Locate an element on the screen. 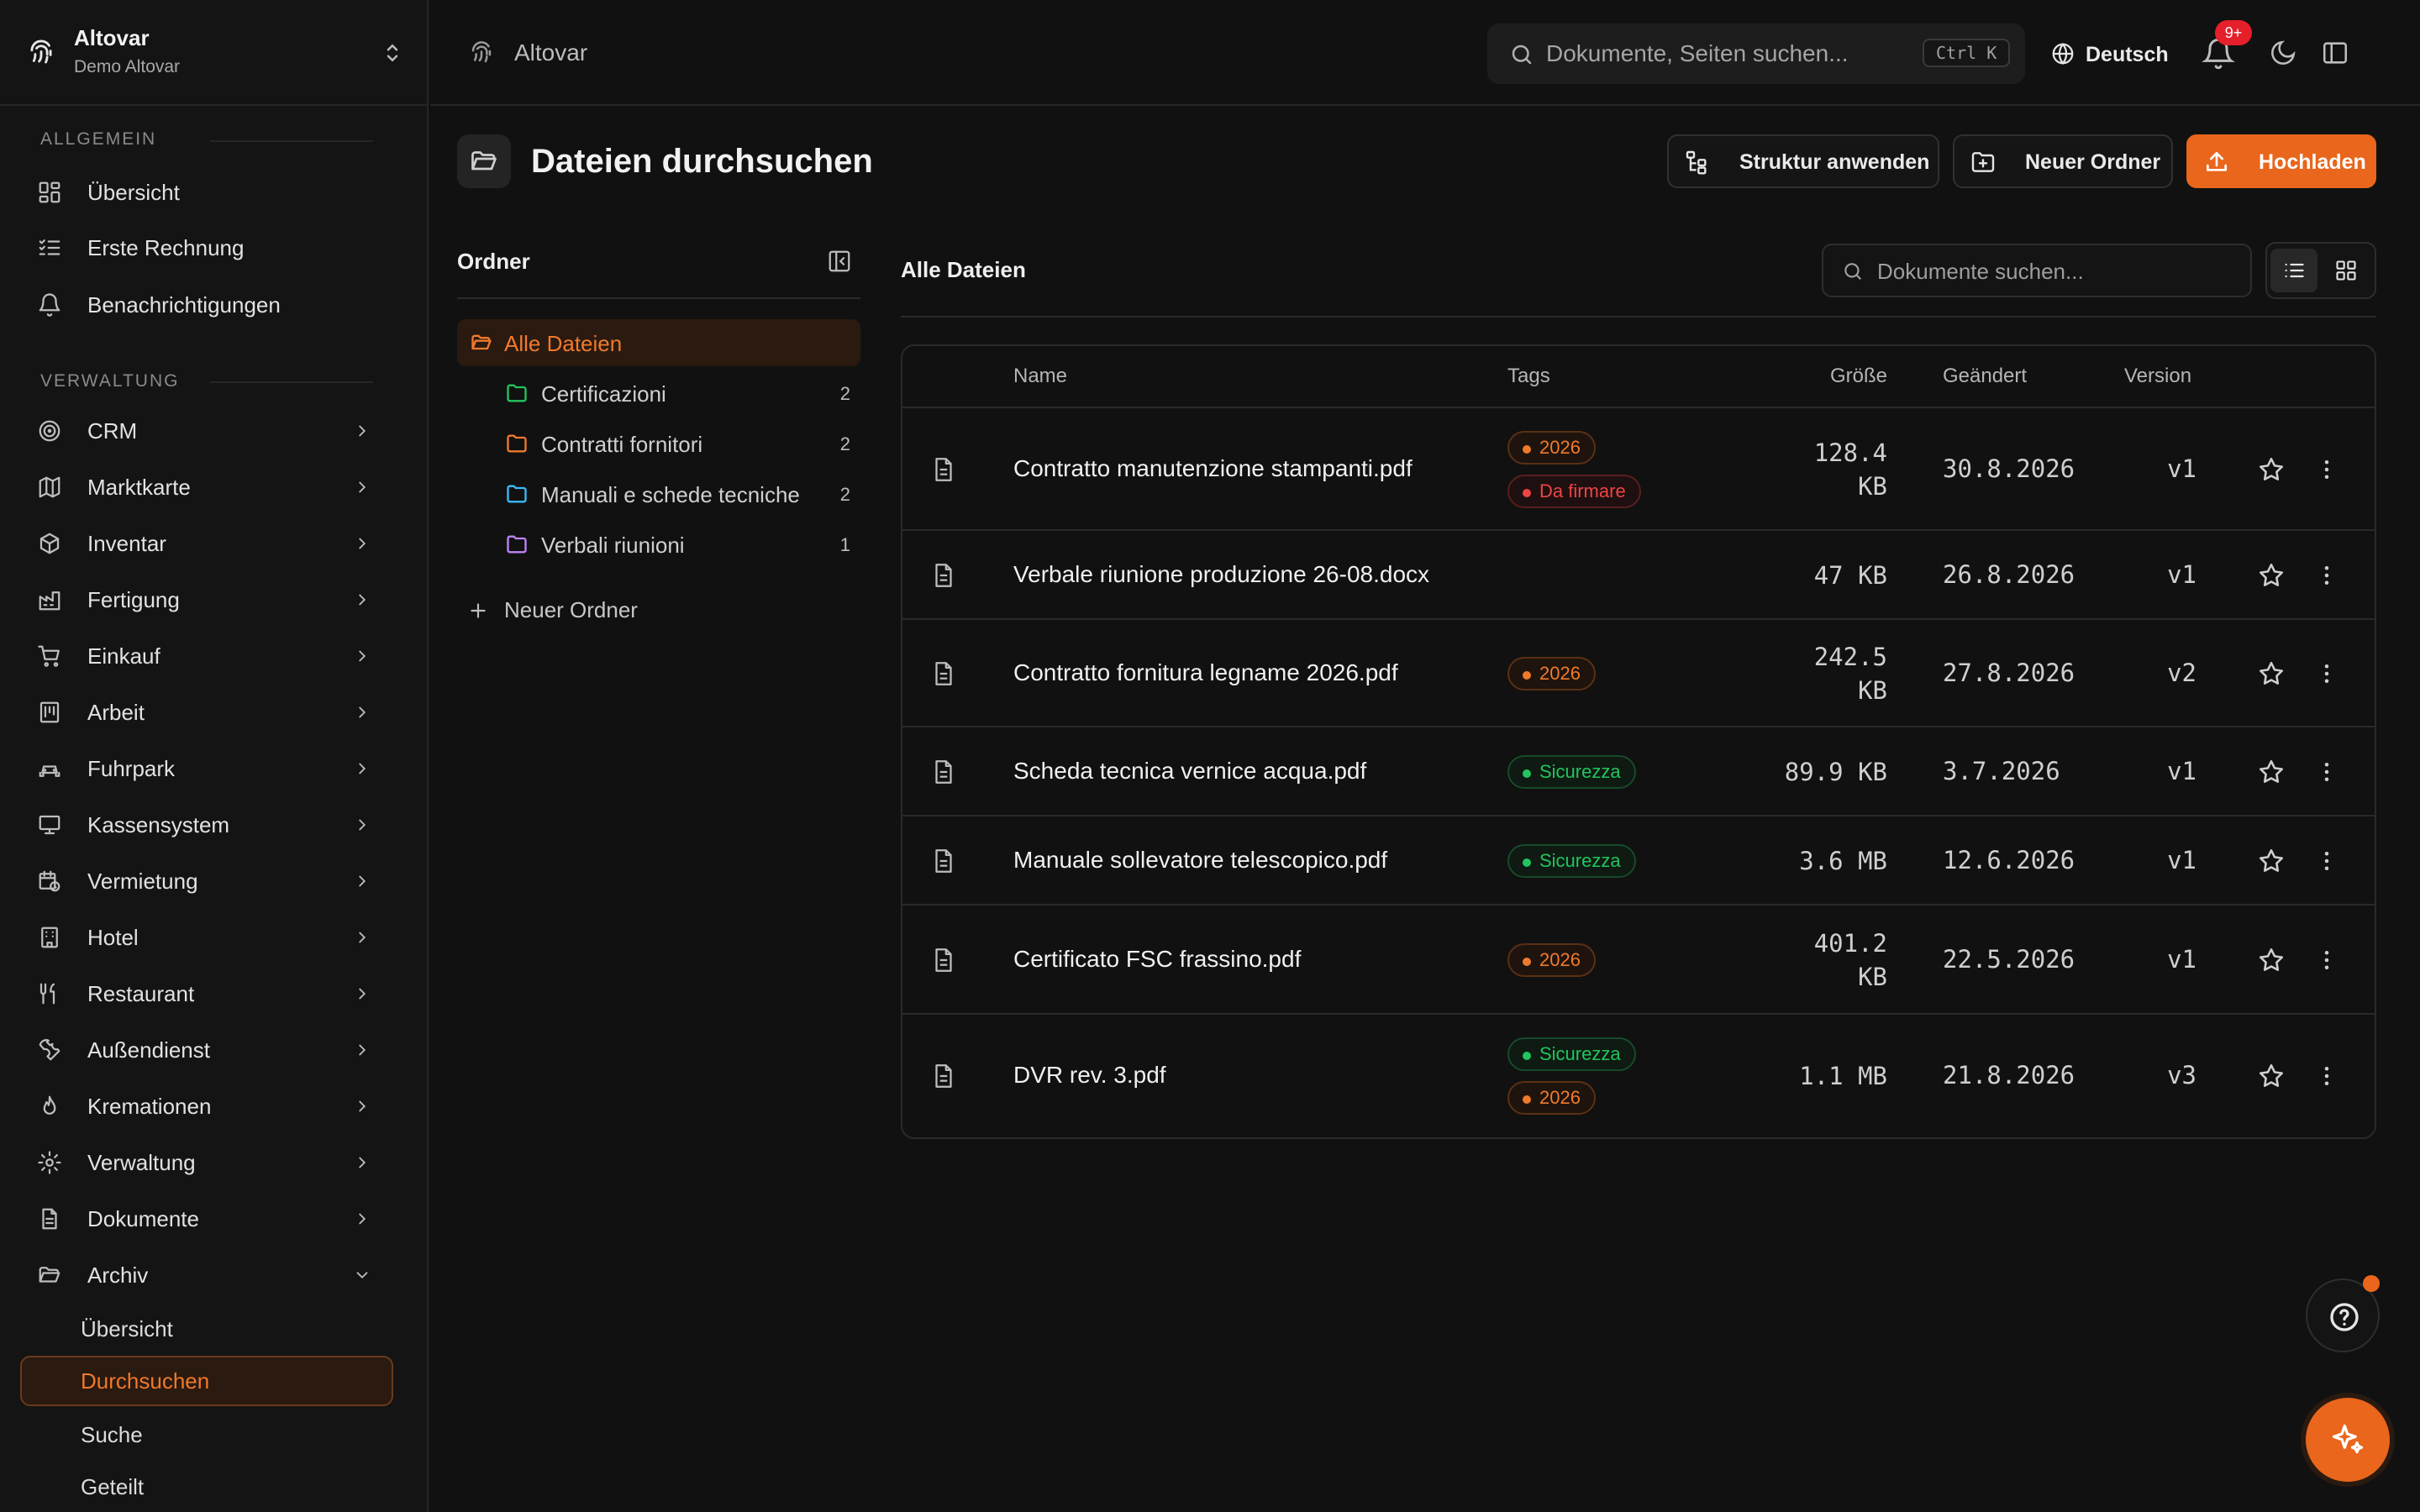 Image resolution: width=2420 pixels, height=1512 pixels. archive-sub-geteilt: Geteilt is located at coordinates (206, 1487).